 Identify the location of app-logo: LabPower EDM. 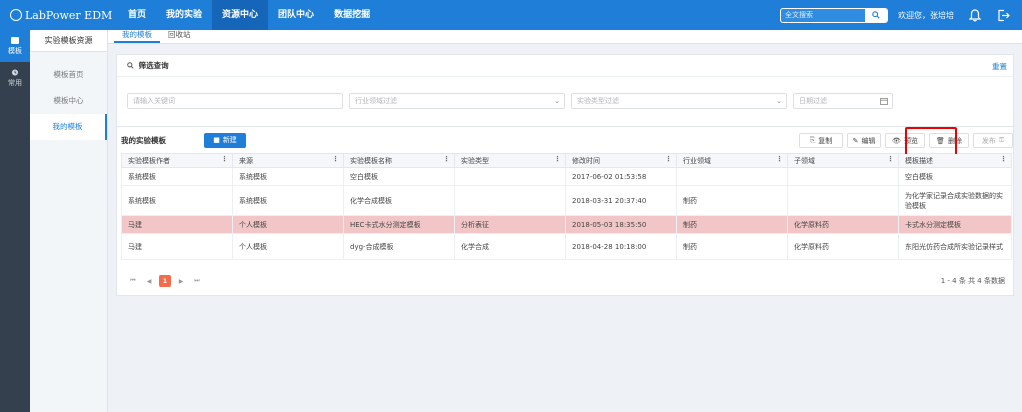
(59, 15).